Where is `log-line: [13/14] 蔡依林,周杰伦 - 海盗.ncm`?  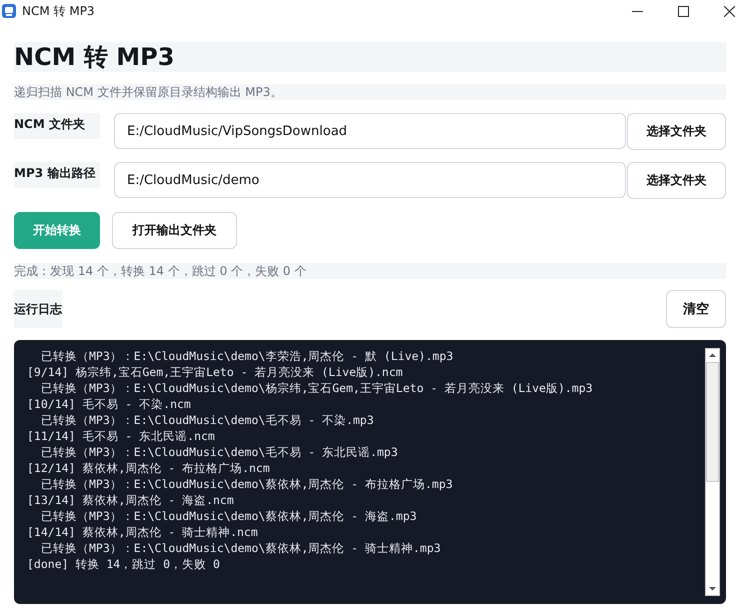
log-line: [13/14] 蔡依林,周杰伦 - 海盗.ncm is located at coordinates (131, 500).